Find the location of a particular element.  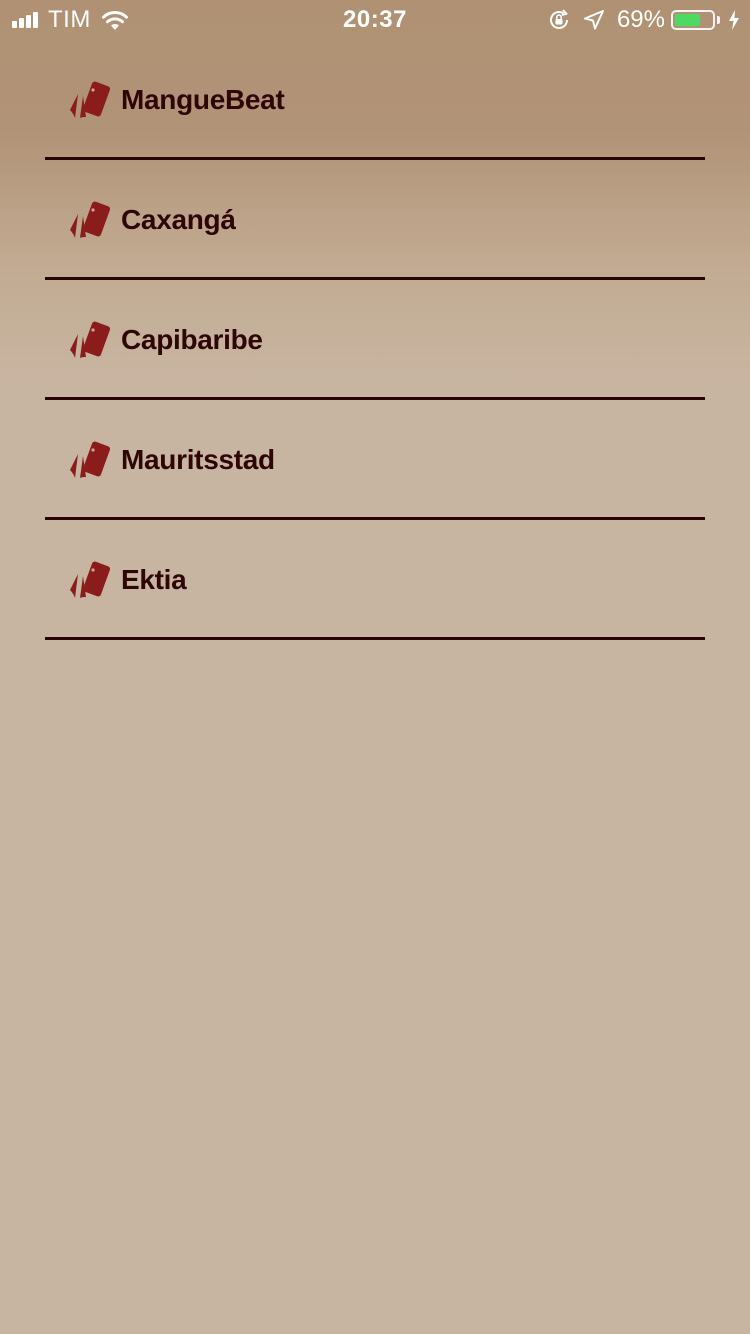

list-item-label: Ektia is located at coordinates (154, 579).